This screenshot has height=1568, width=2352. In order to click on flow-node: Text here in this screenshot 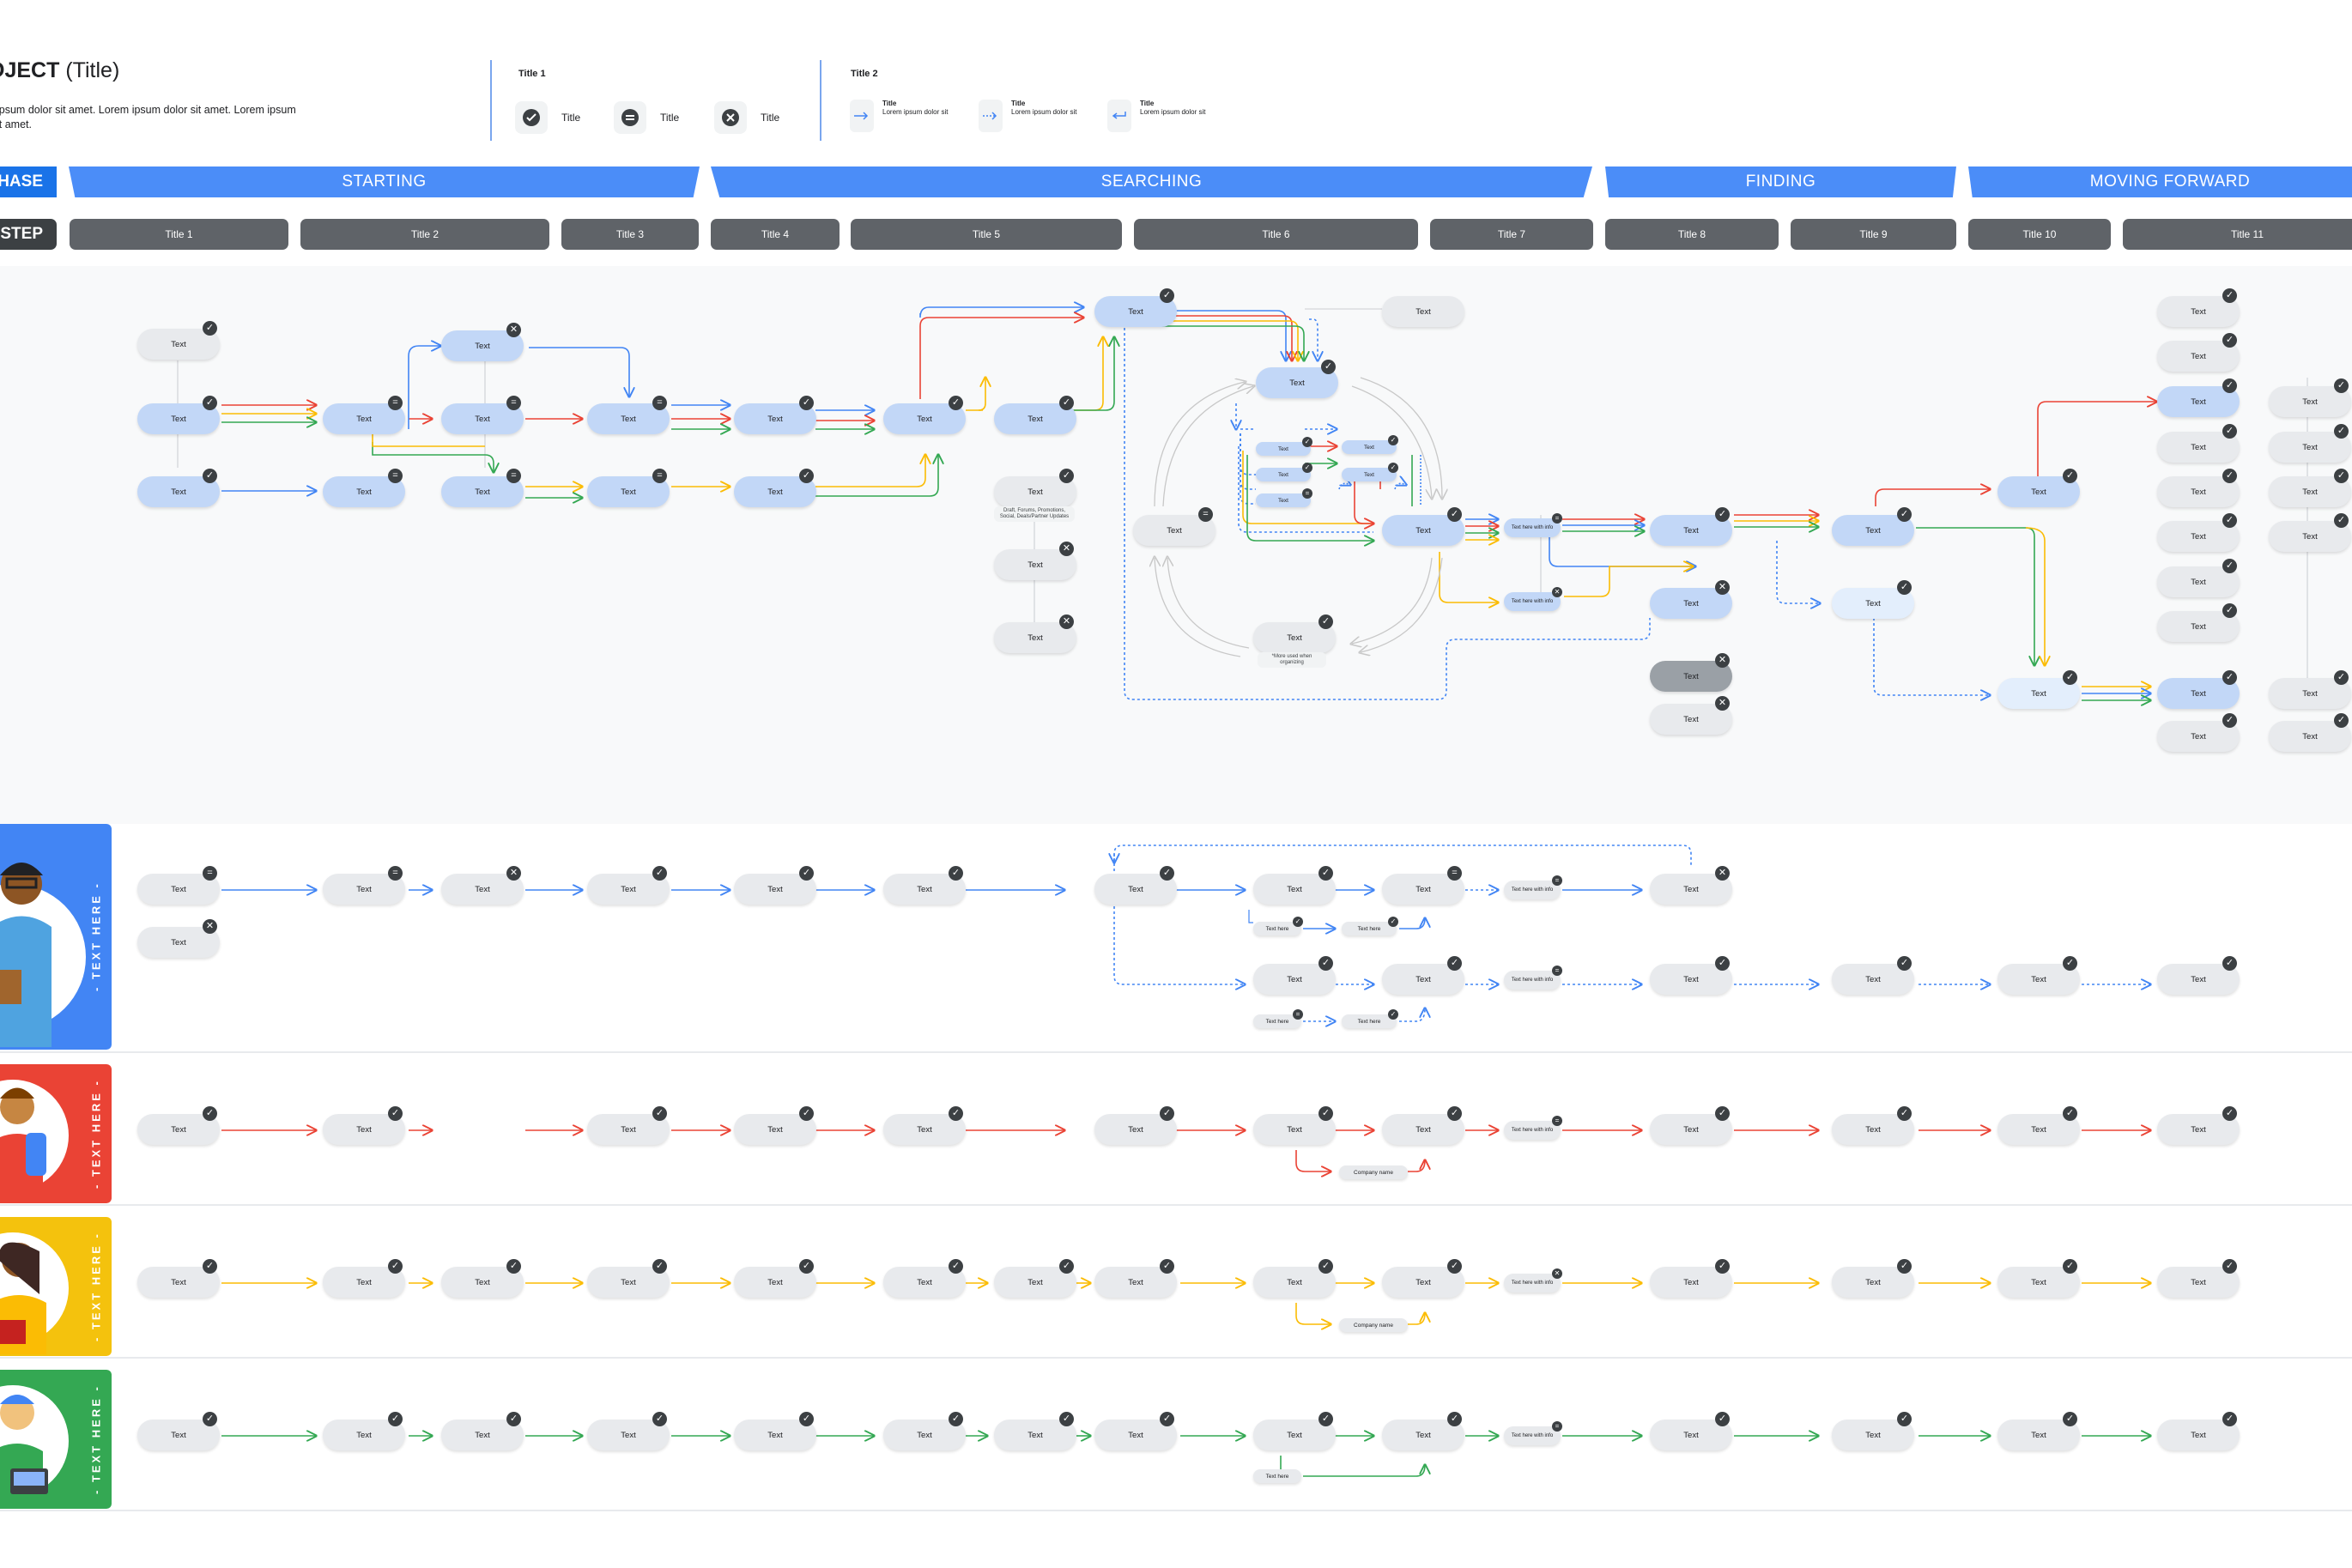, I will do `click(1277, 1476)`.